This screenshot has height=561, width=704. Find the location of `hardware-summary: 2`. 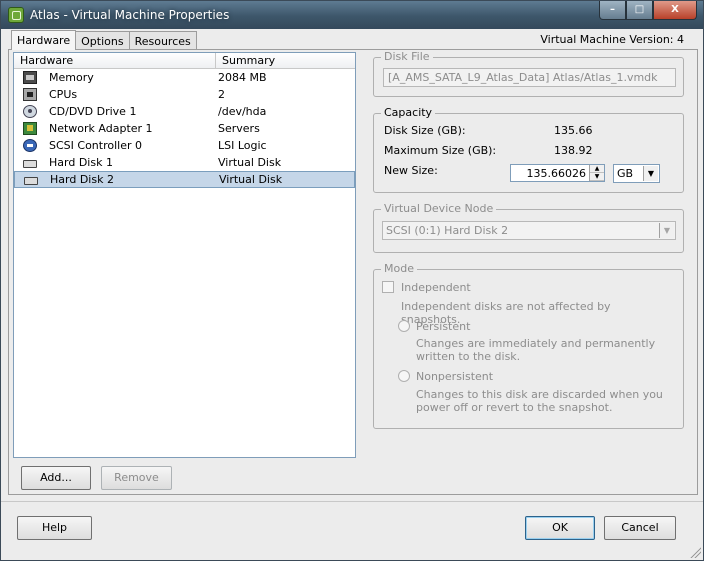

hardware-summary: 2 is located at coordinates (221, 94).